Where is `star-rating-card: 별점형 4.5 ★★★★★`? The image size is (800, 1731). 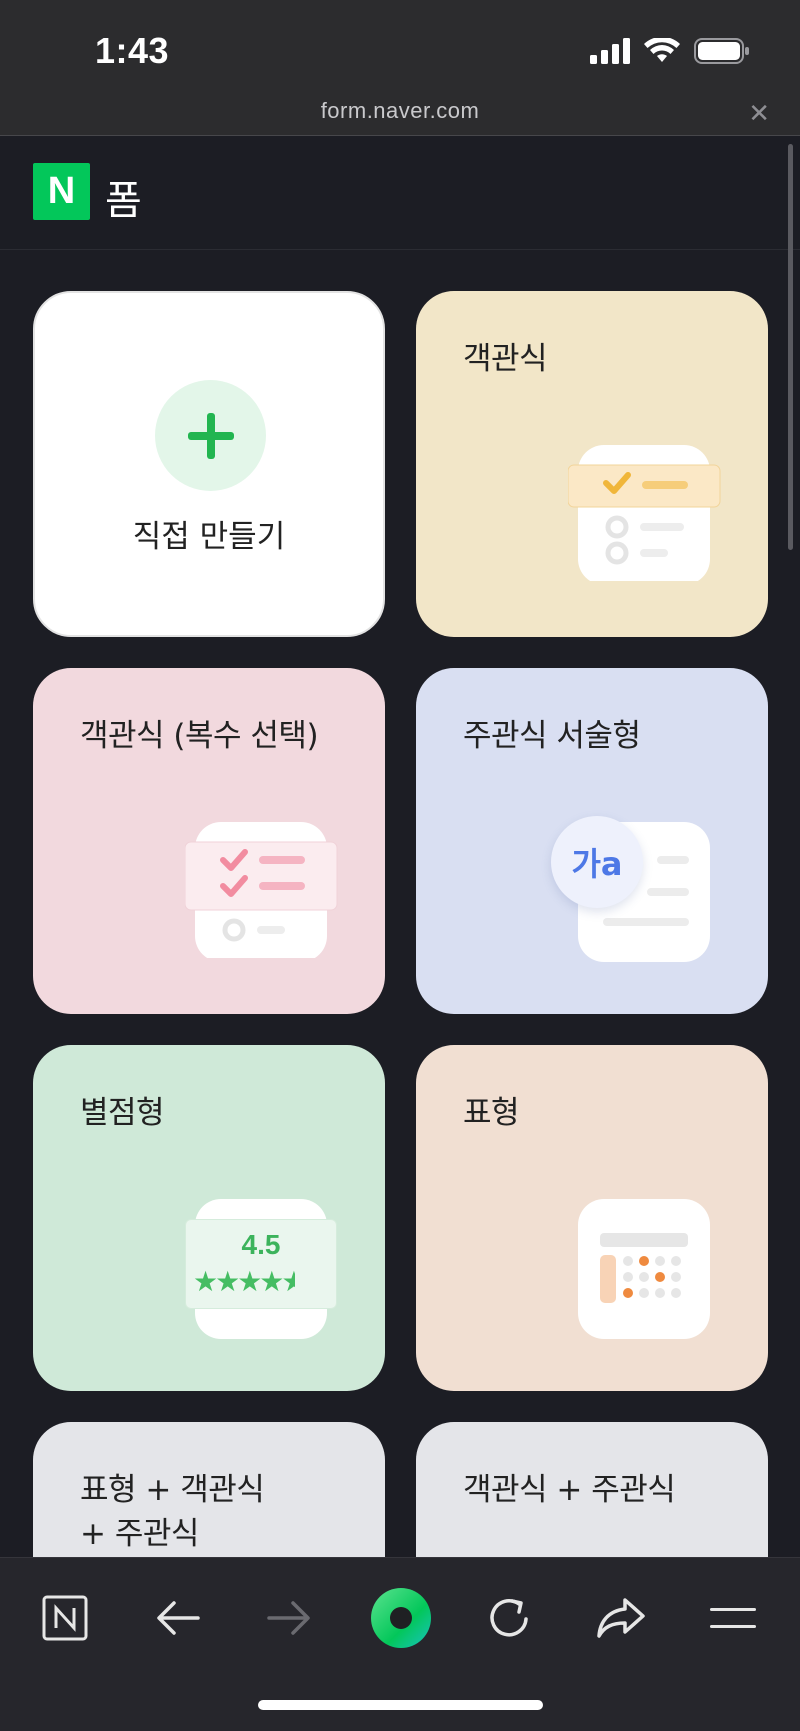 star-rating-card: 별점형 4.5 ★★★★★ is located at coordinates (209, 1218).